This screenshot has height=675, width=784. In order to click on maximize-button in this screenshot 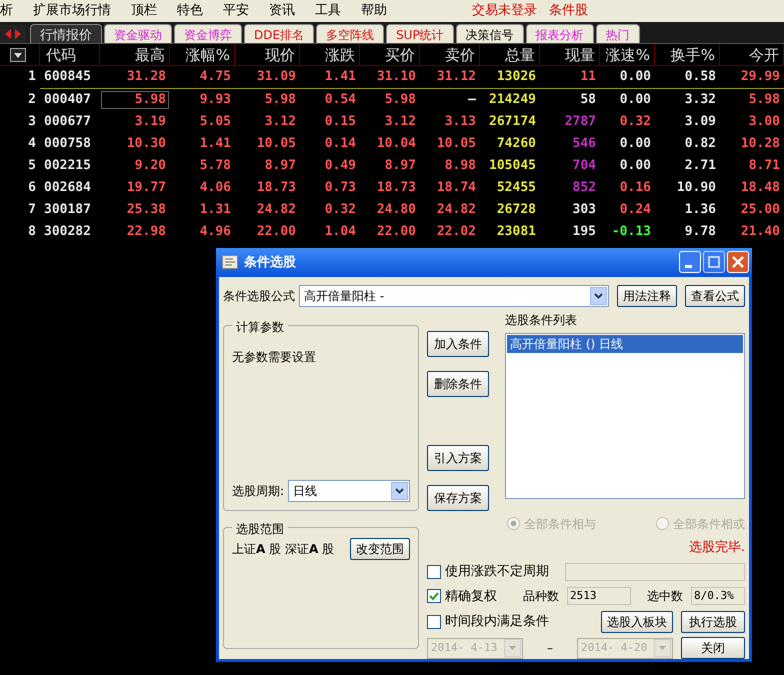, I will do `click(714, 262)`.